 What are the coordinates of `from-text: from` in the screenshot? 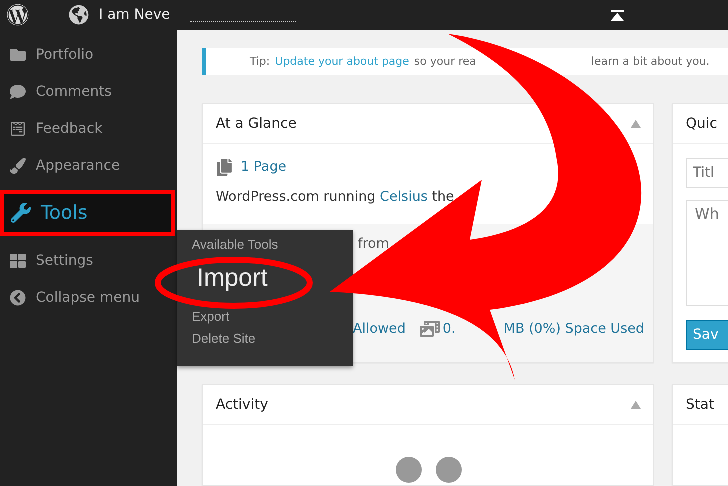 It's located at (374, 244).